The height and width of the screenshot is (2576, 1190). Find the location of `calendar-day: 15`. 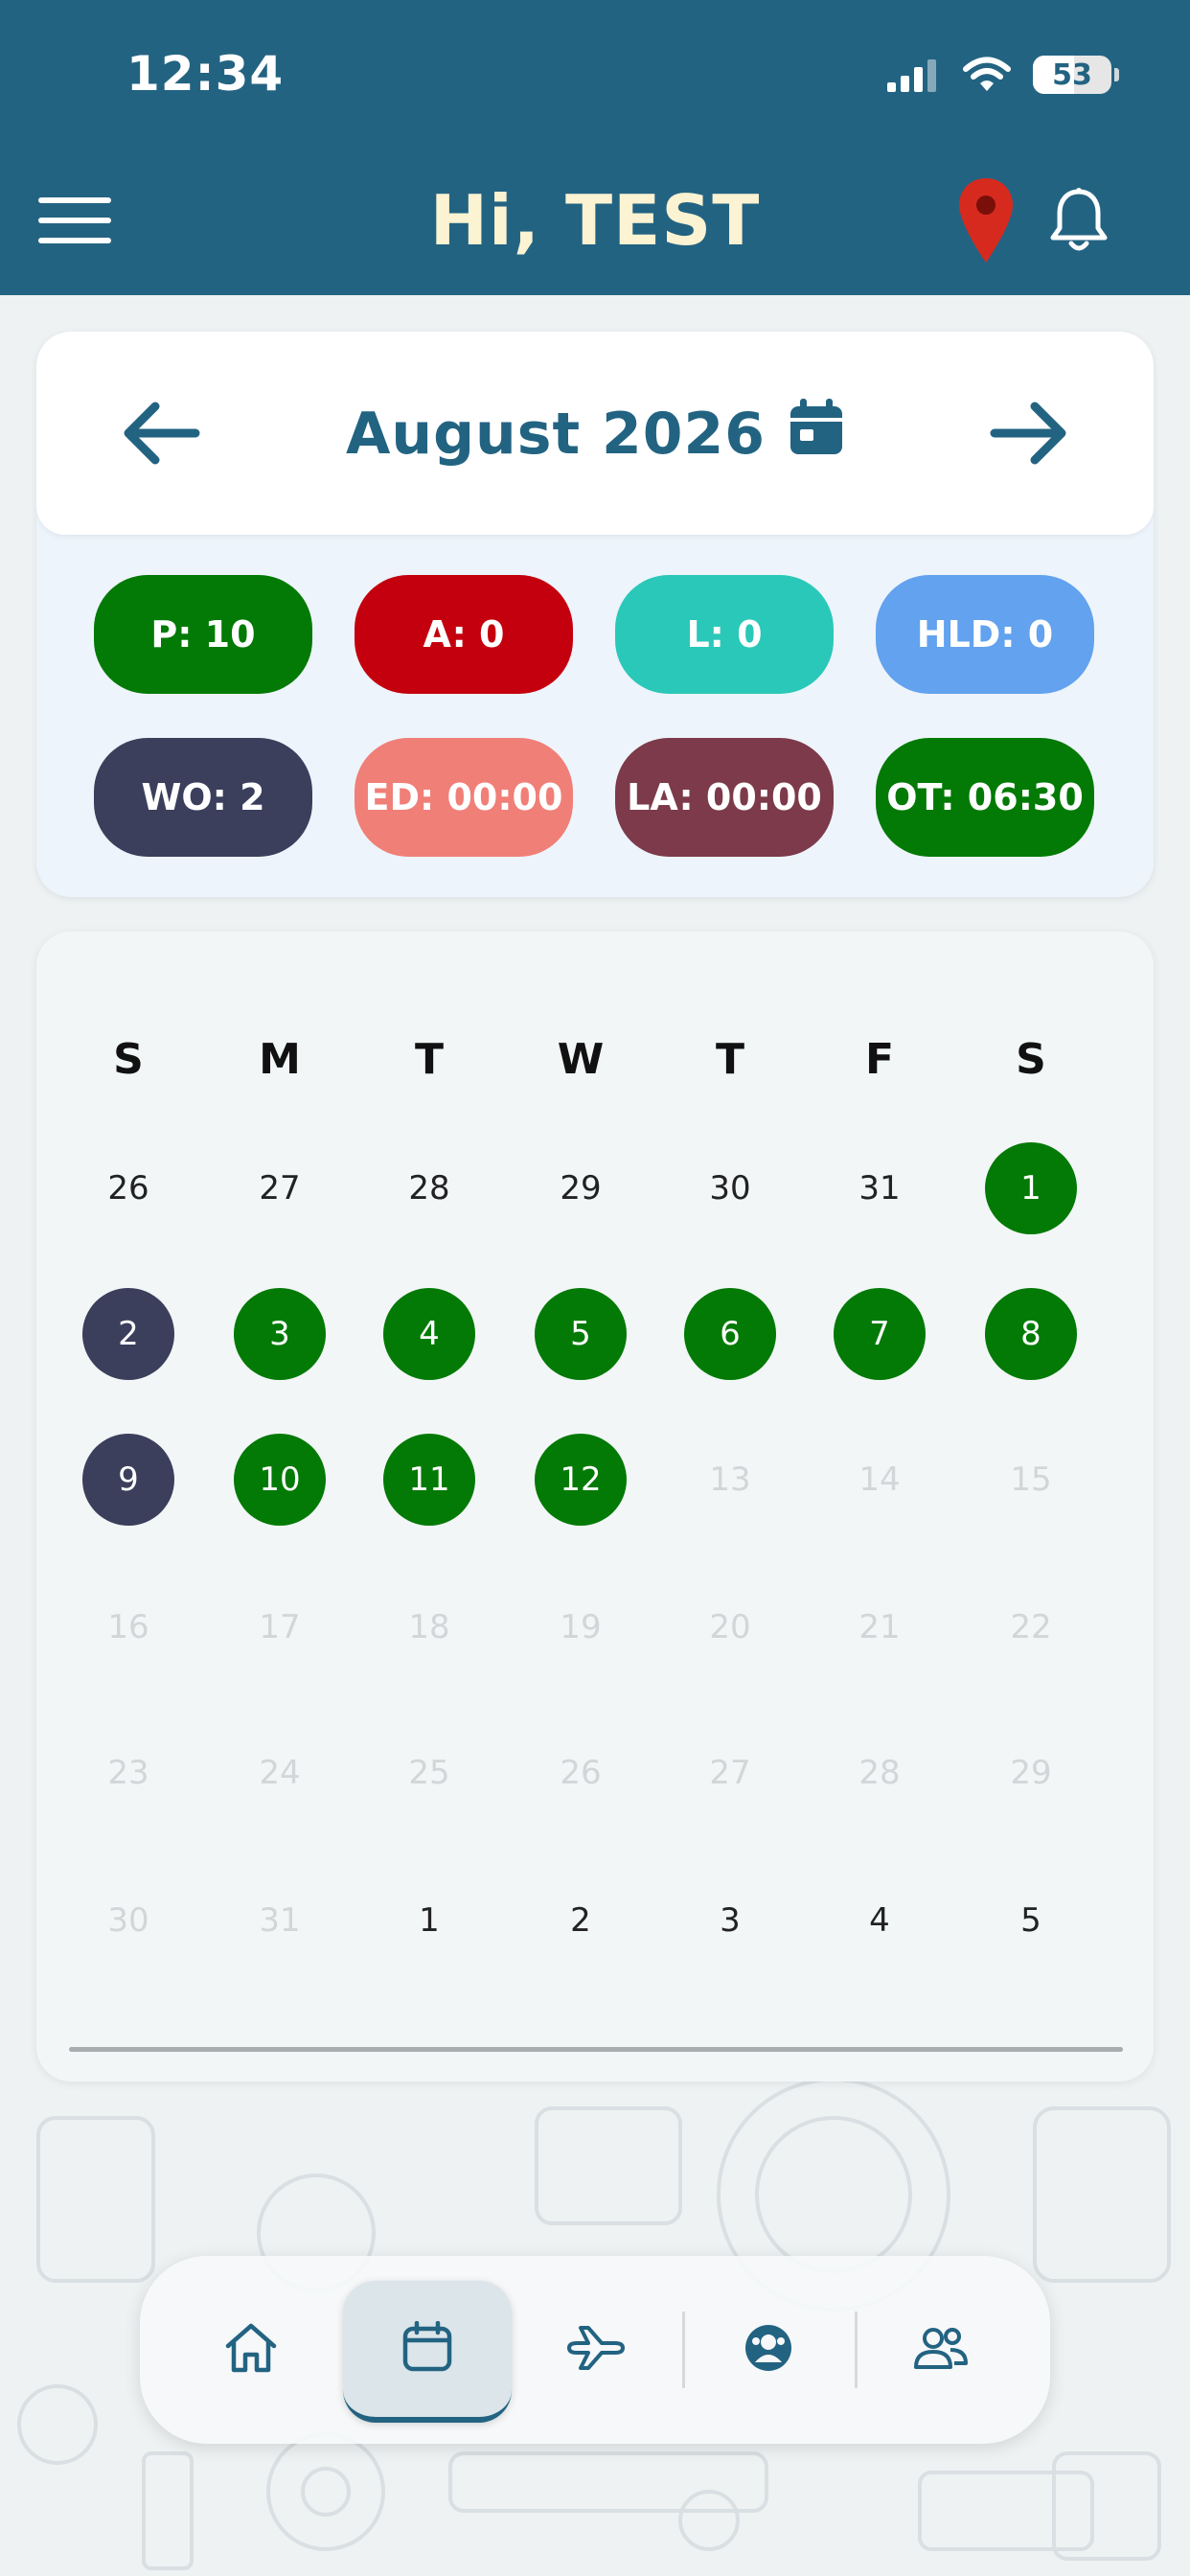

calendar-day: 15 is located at coordinates (1031, 1480).